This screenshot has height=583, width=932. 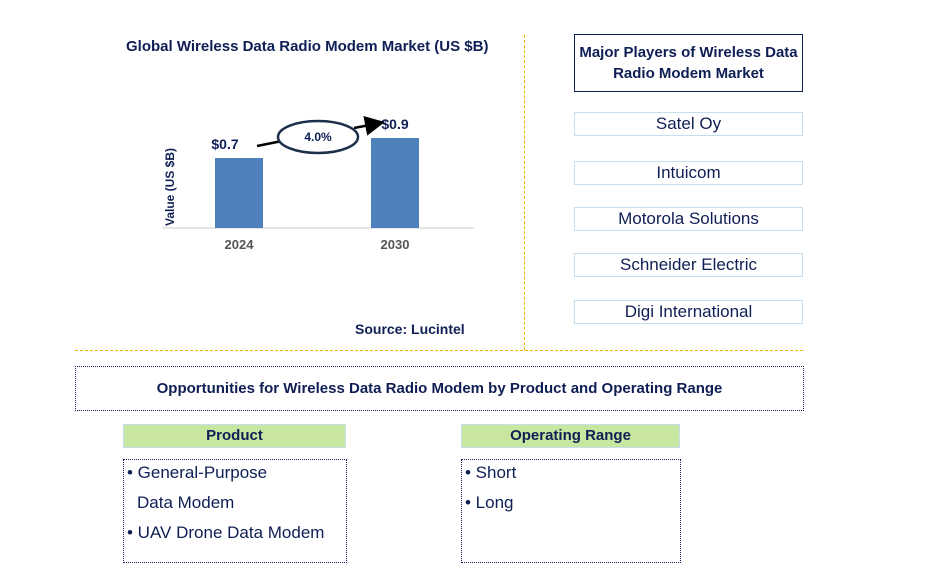 I want to click on bar-2030, so click(x=395, y=183).